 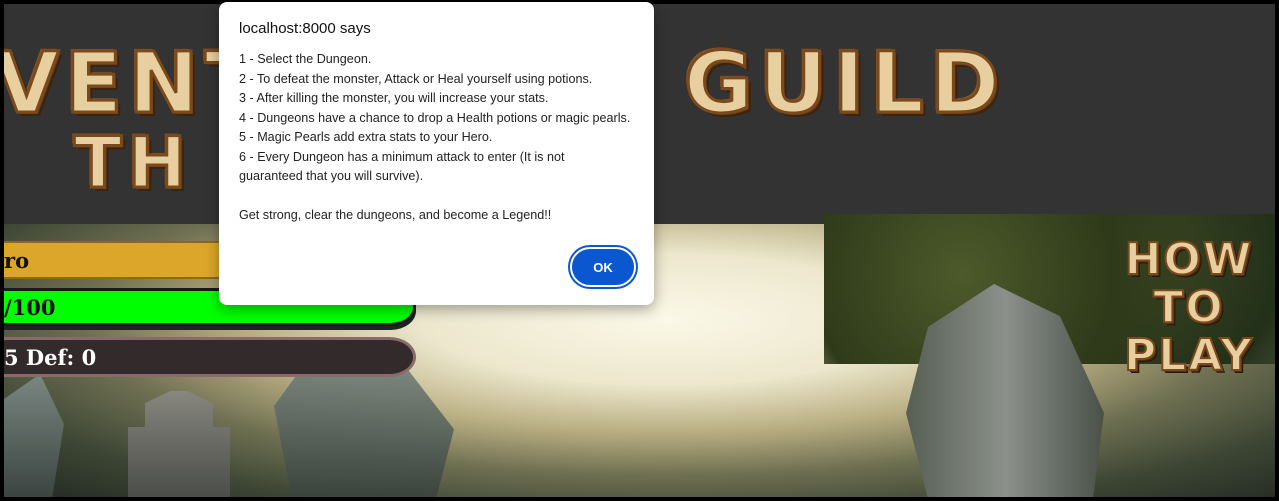 I want to click on stats-text: 5 Def: 0, so click(x=50, y=357).